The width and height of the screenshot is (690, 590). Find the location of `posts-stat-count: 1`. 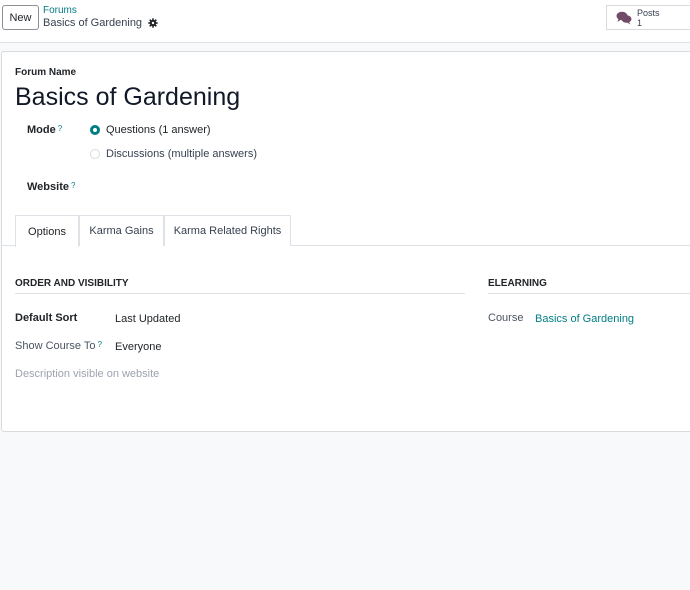

posts-stat-count: 1 is located at coordinates (640, 22).